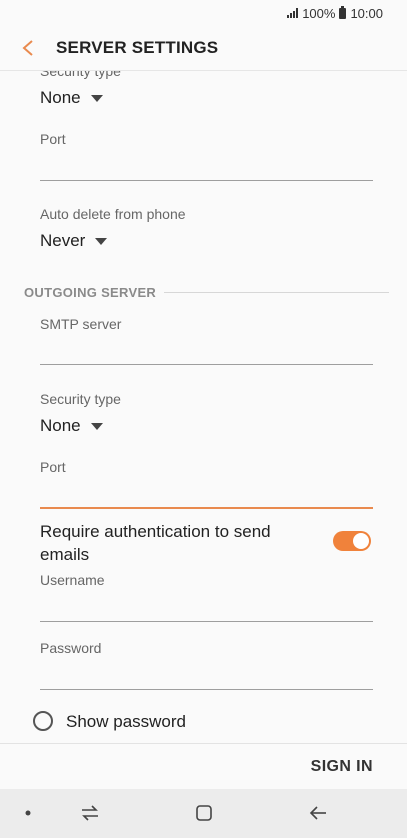 This screenshot has height=838, width=407. Describe the element at coordinates (90, 813) in the screenshot. I see `recents-icon` at that location.